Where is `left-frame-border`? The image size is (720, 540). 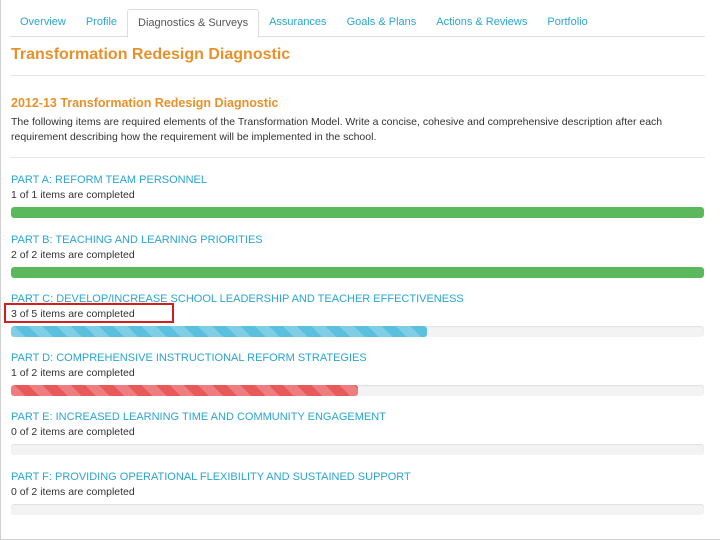 left-frame-border is located at coordinates (0, 270).